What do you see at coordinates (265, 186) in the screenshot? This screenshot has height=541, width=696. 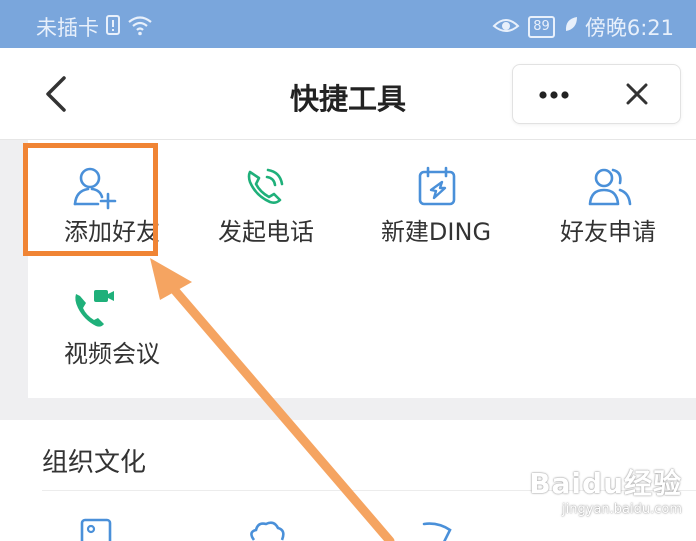 I see `phone-call-icon` at bounding box center [265, 186].